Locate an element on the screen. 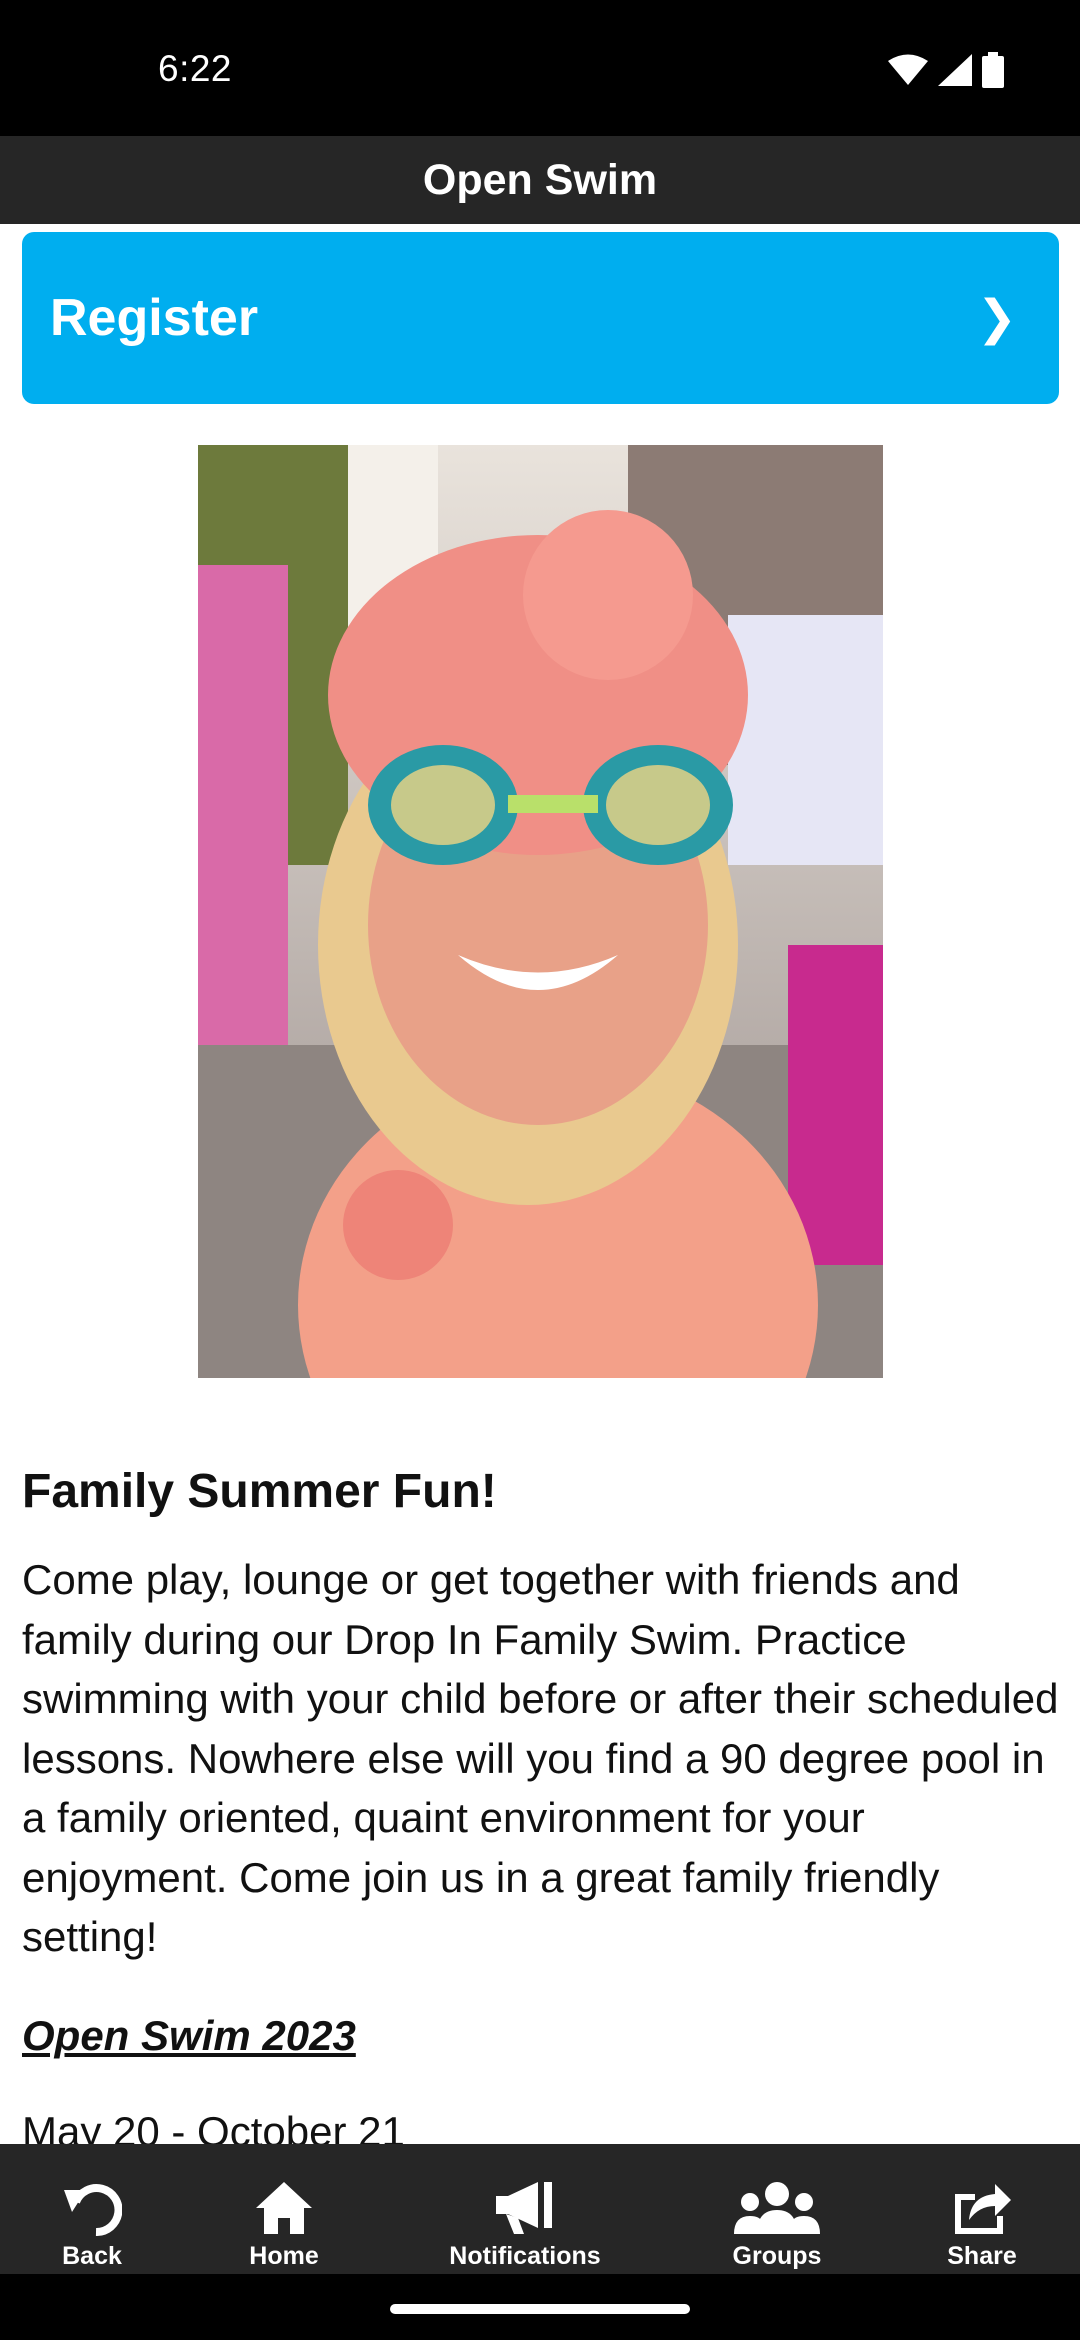 The width and height of the screenshot is (1080, 2340). status-icons is located at coordinates (946, 72).